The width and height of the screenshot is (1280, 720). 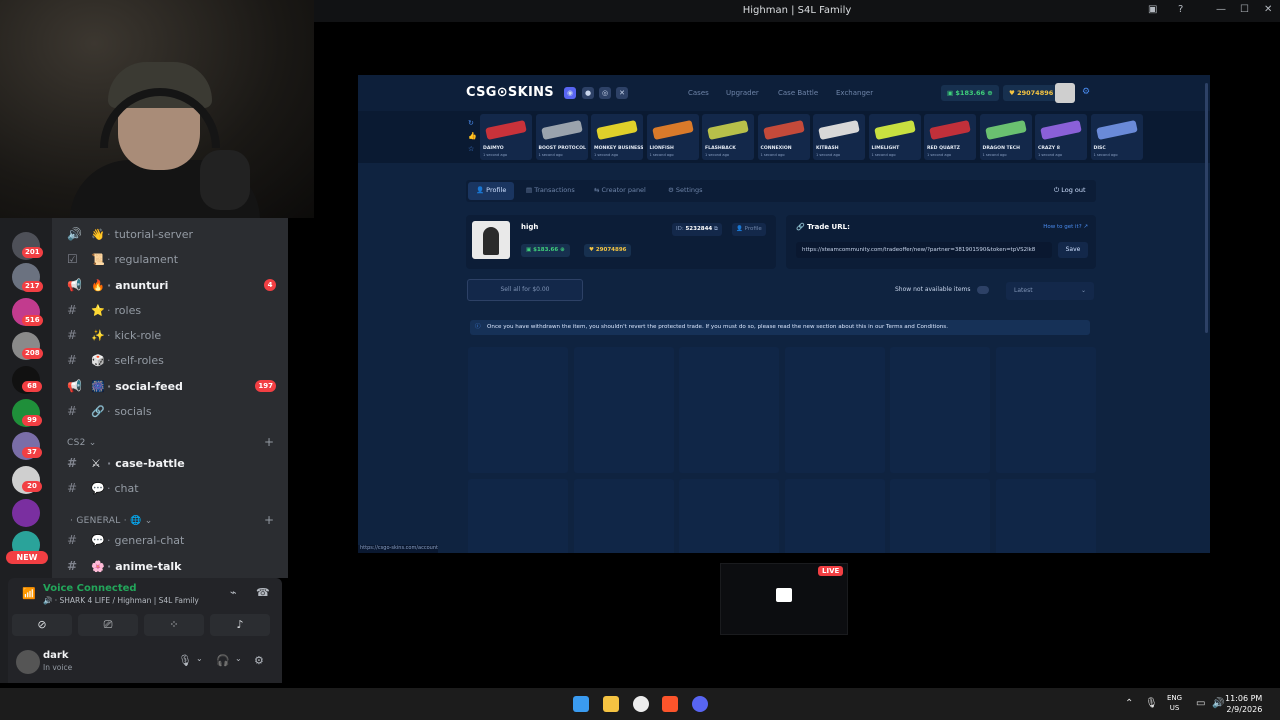 What do you see at coordinates (98, 411) in the screenshot?
I see `channel-emoji: 🔗` at bounding box center [98, 411].